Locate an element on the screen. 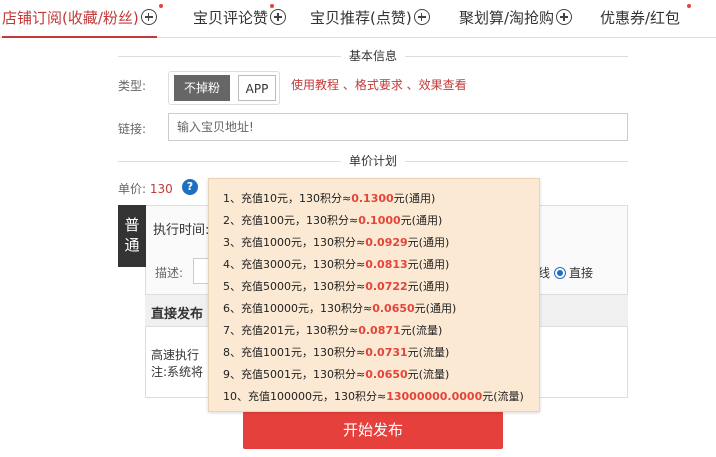 This screenshot has height=457, width=716. price-label: 单价: is located at coordinates (132, 189).